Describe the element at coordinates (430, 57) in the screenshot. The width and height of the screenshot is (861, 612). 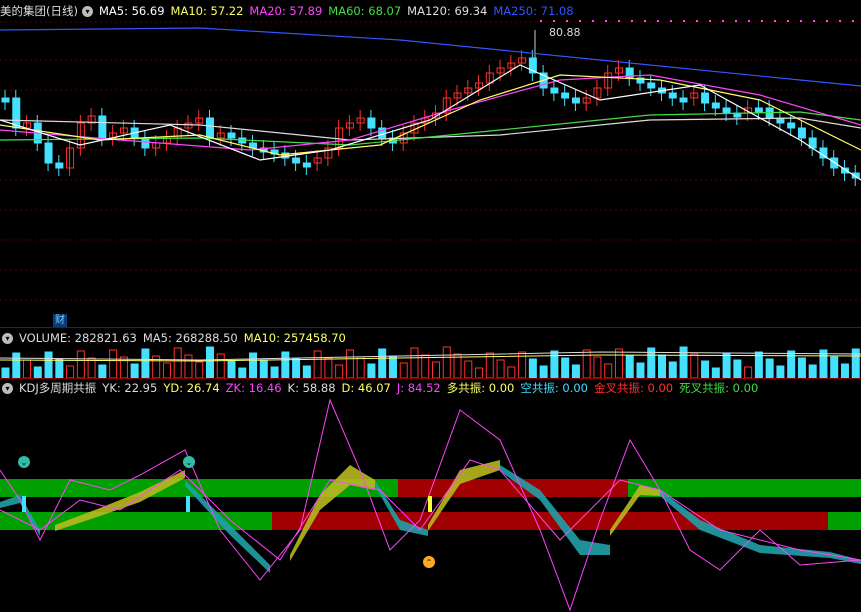
I see `ma250-line` at that location.